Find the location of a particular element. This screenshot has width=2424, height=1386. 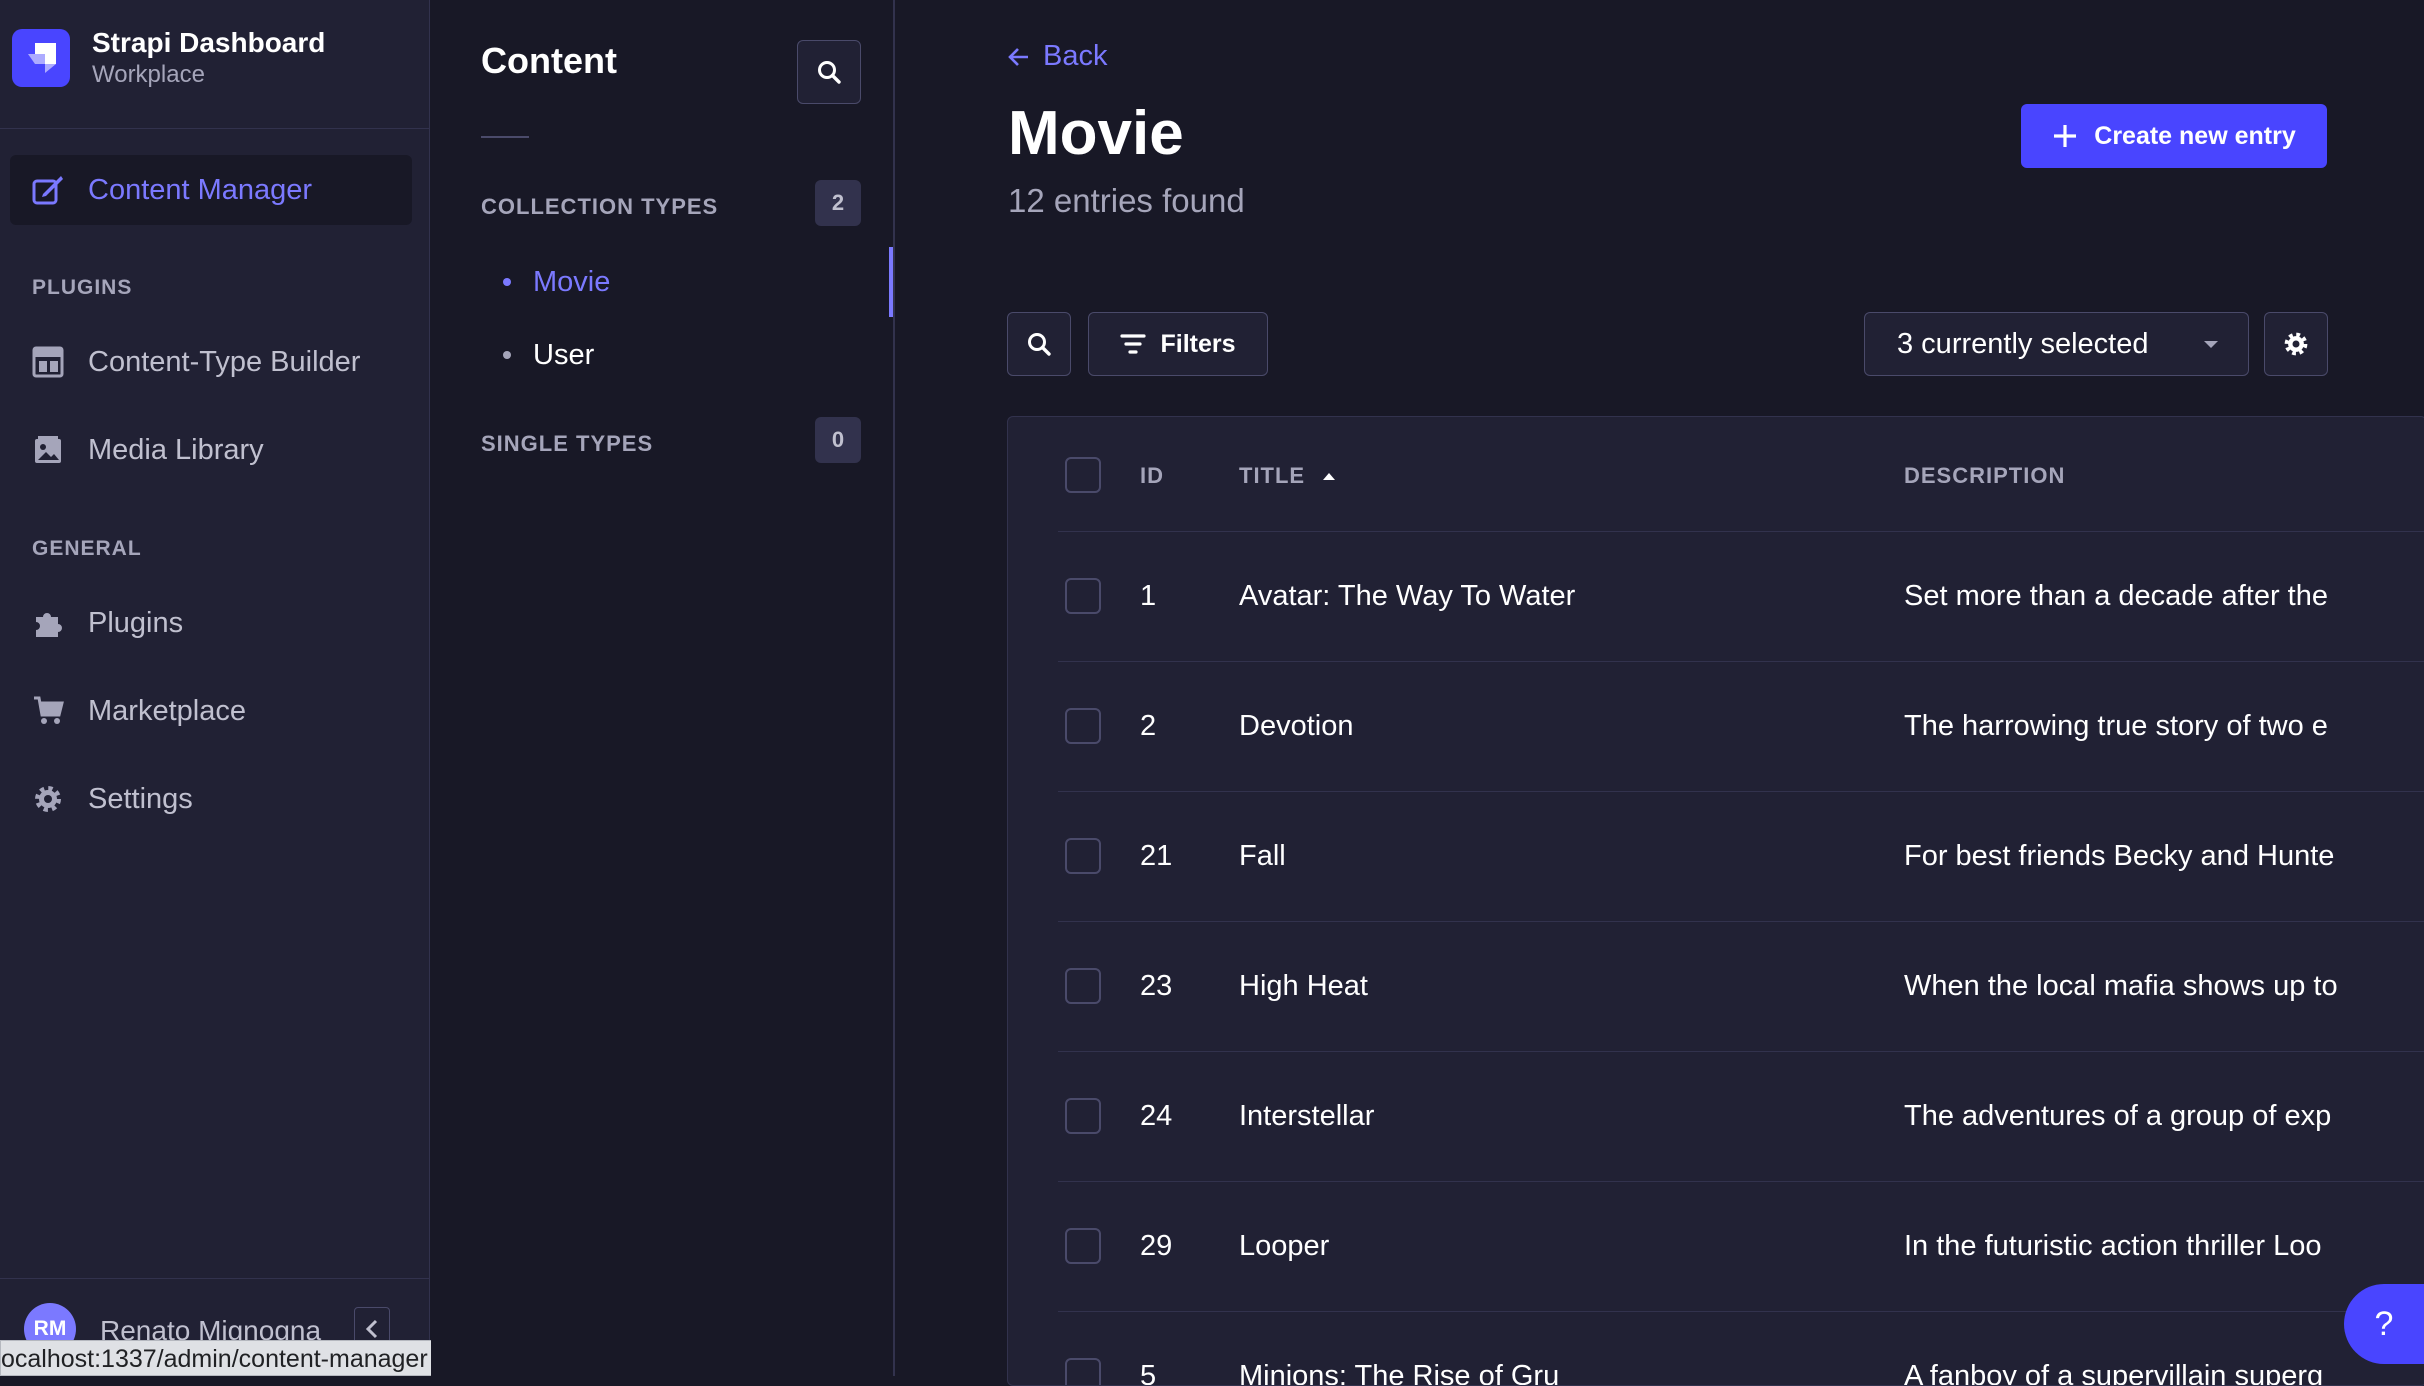

cell-description: When the local mafia shows up to is located at coordinates (2121, 986).